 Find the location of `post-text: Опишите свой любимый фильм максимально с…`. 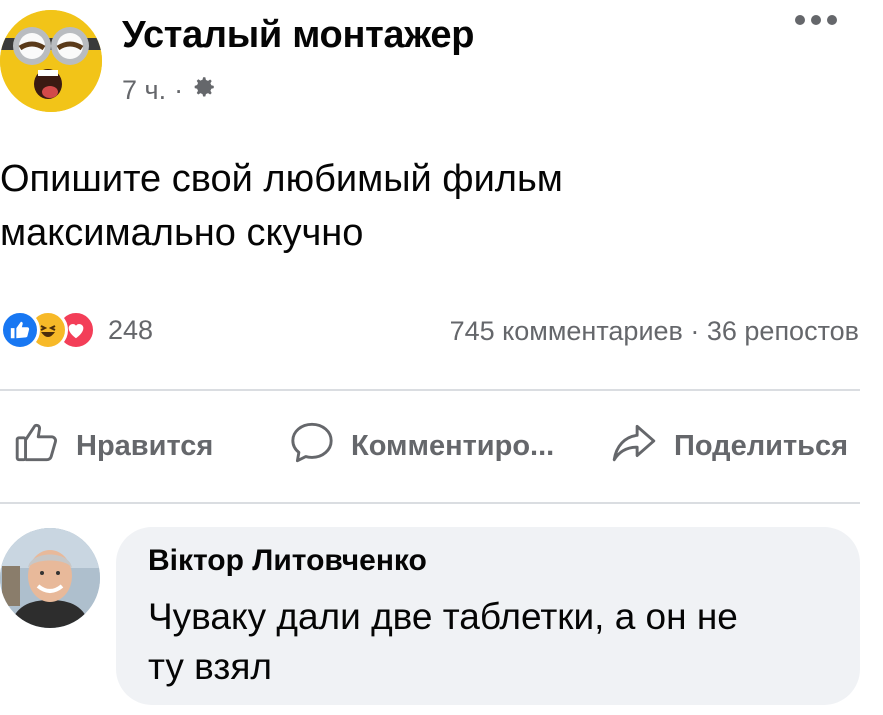

post-text: Опишите свой любимый фильм максимально с… is located at coordinates (430, 206).